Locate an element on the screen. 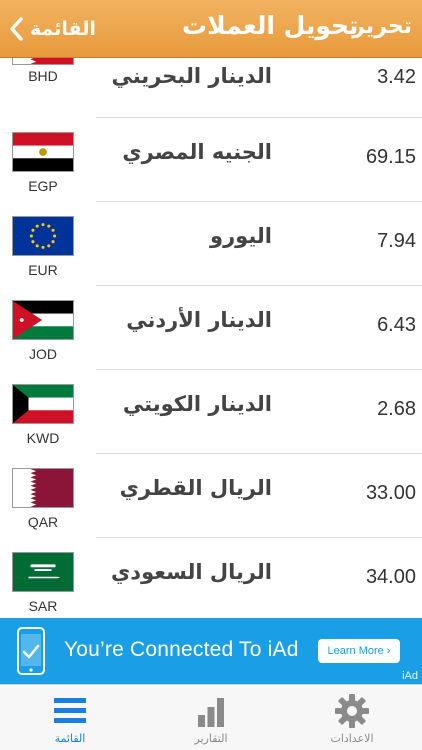 The height and width of the screenshot is (750, 422). tab-bar: القائمة التقارير الاعدادات is located at coordinates (211, 717).